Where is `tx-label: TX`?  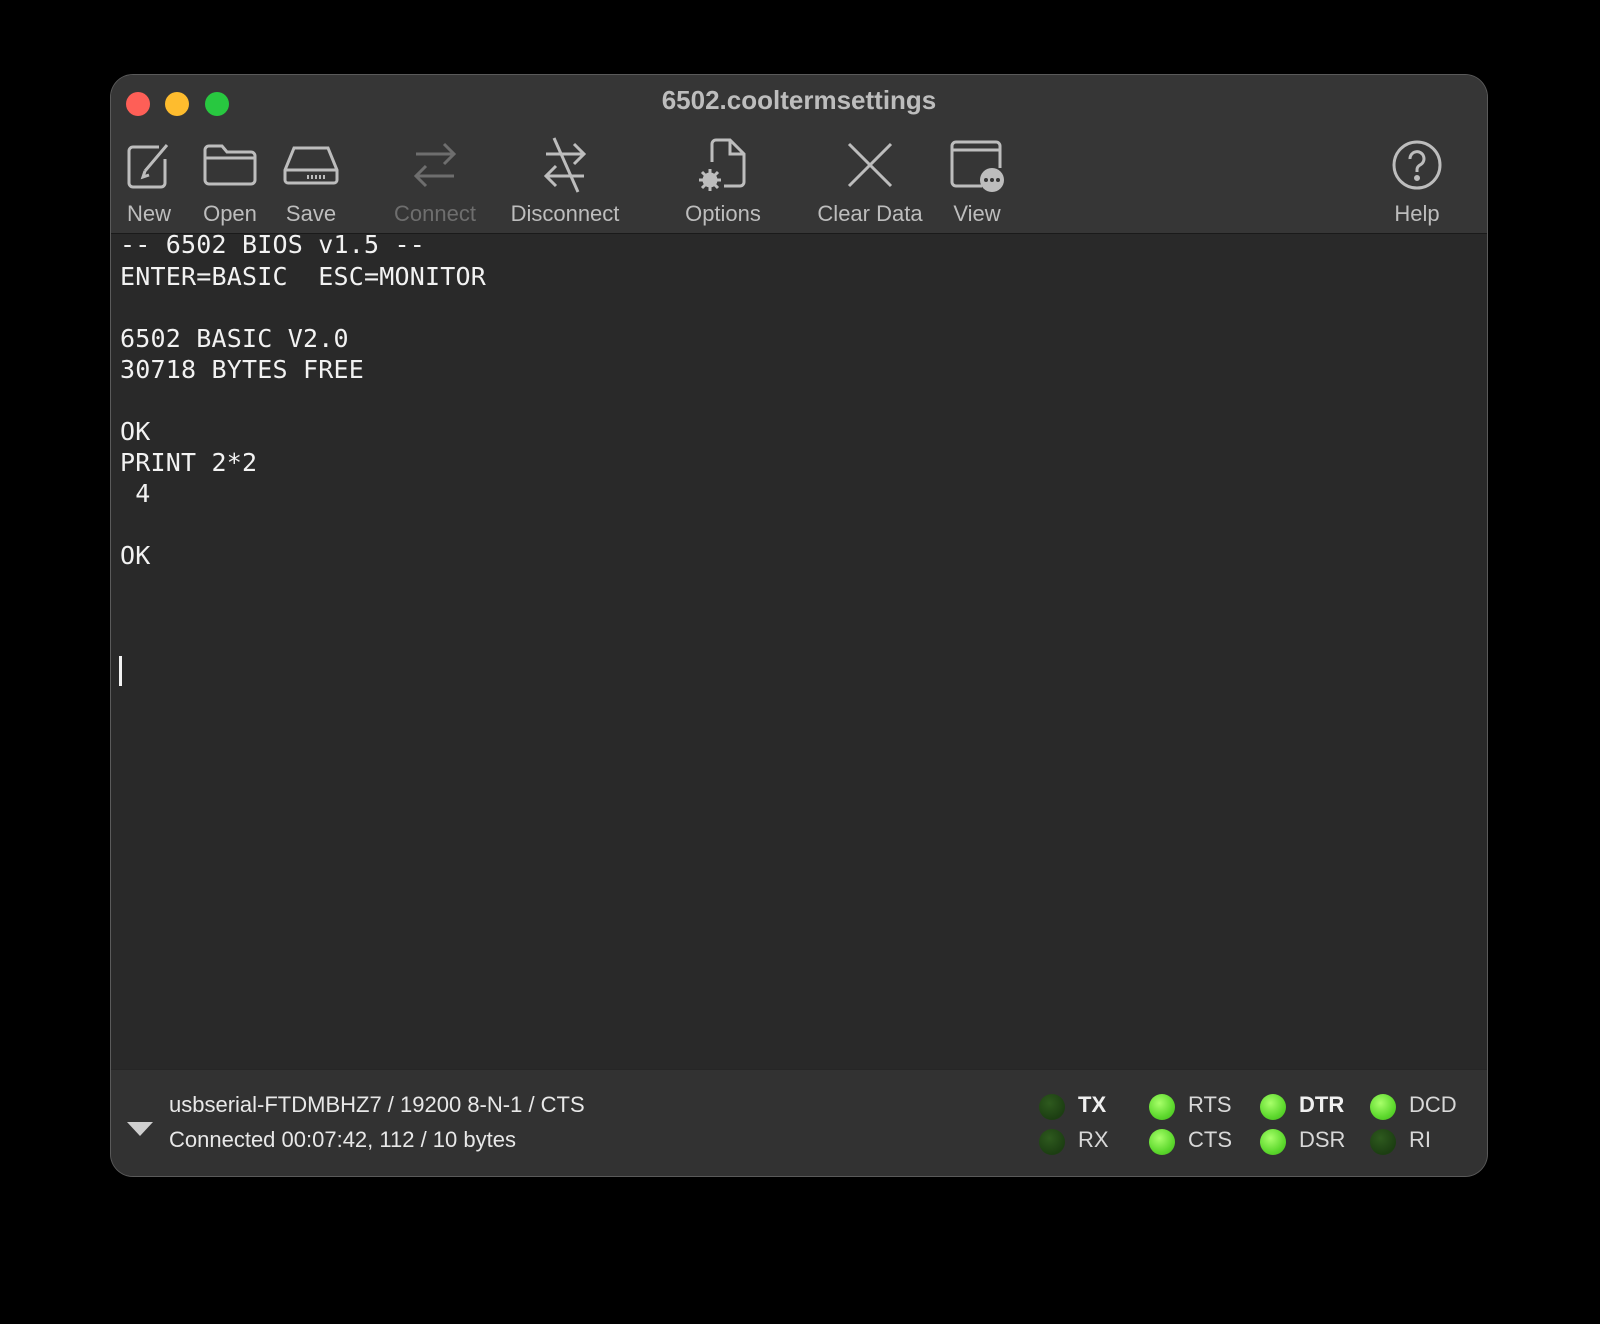
tx-label: TX is located at coordinates (1092, 1104).